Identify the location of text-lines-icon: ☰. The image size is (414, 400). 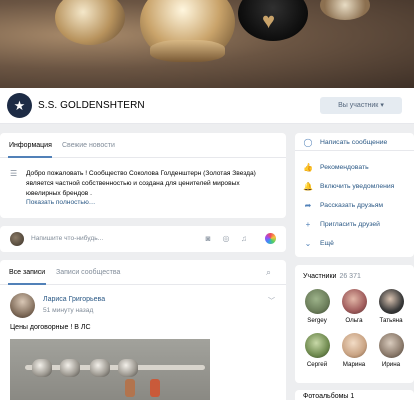
(14, 173).